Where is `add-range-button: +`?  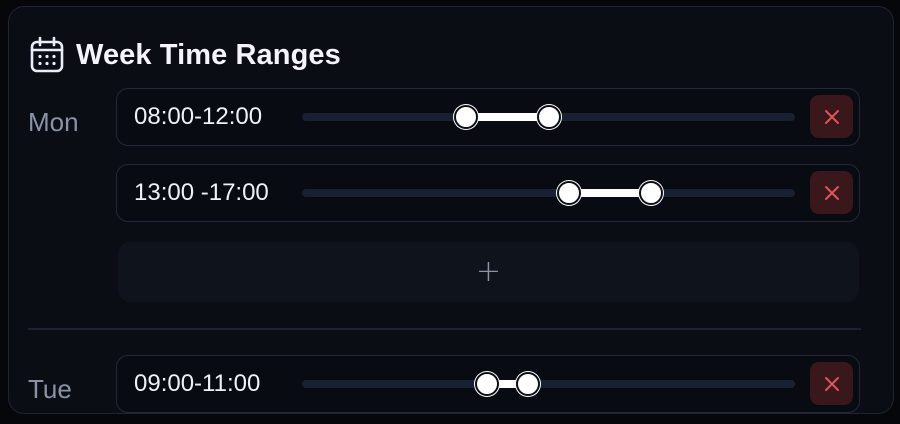 add-range-button: + is located at coordinates (488, 272).